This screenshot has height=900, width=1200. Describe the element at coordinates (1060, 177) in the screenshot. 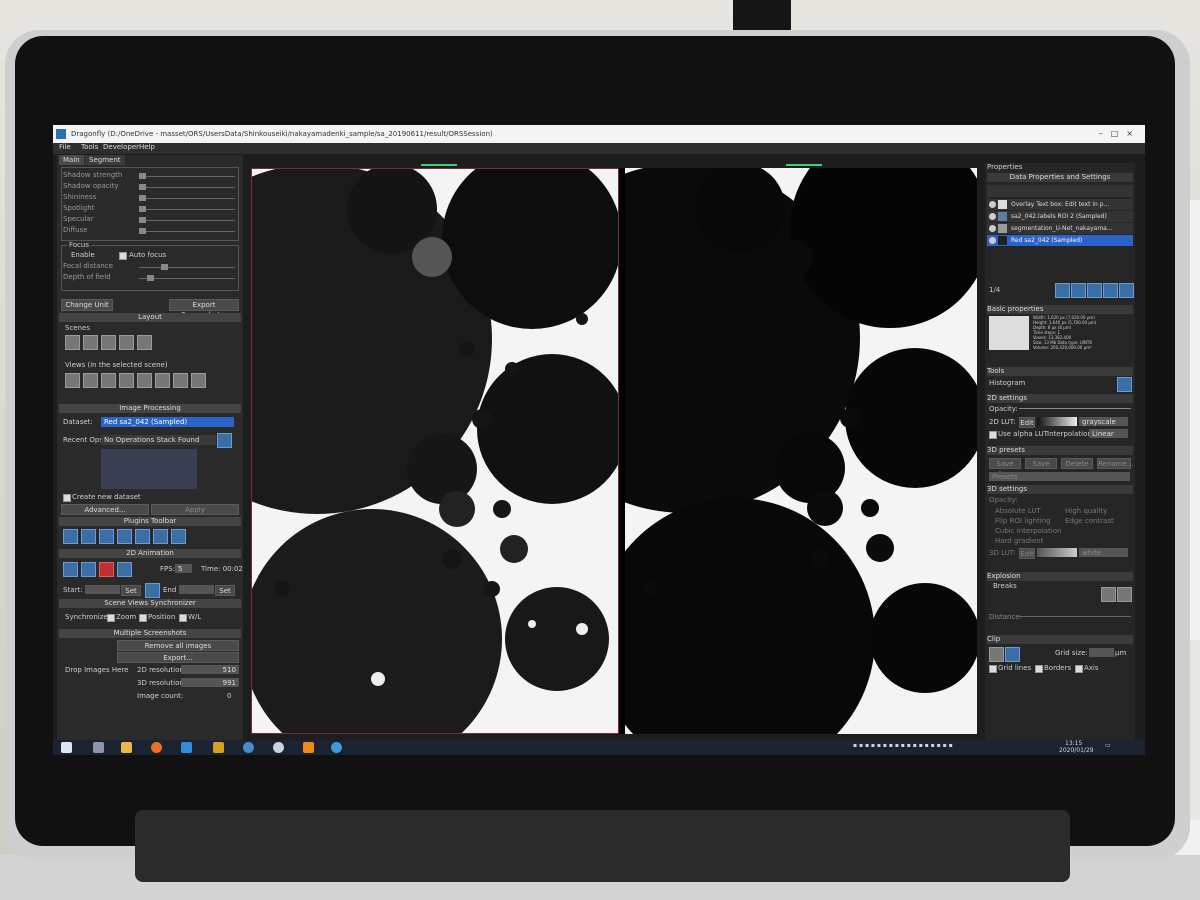

I see `data-props-header: Data Properties and Settings` at that location.